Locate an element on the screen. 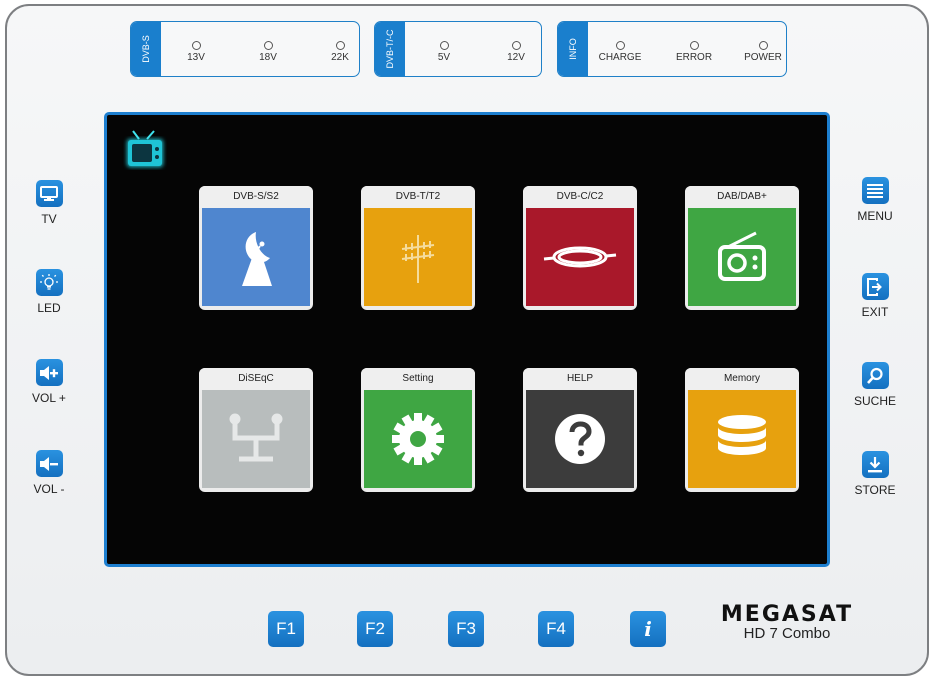 The image size is (933, 682). menu-button: MENU is located at coordinates (875, 200).